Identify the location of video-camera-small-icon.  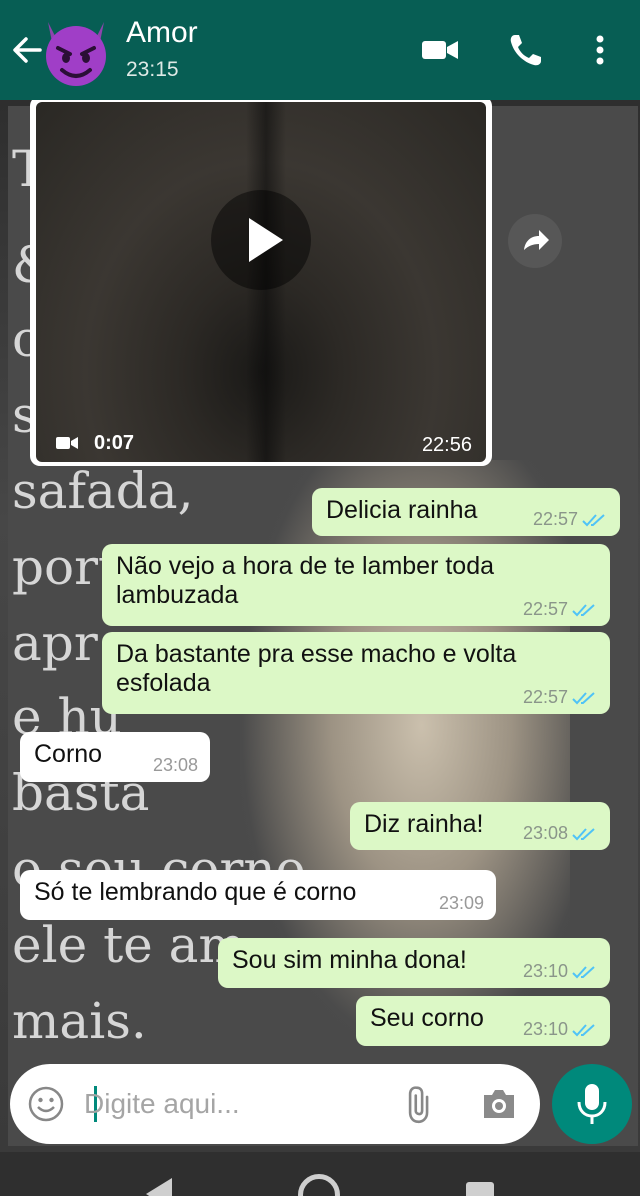
(67, 443).